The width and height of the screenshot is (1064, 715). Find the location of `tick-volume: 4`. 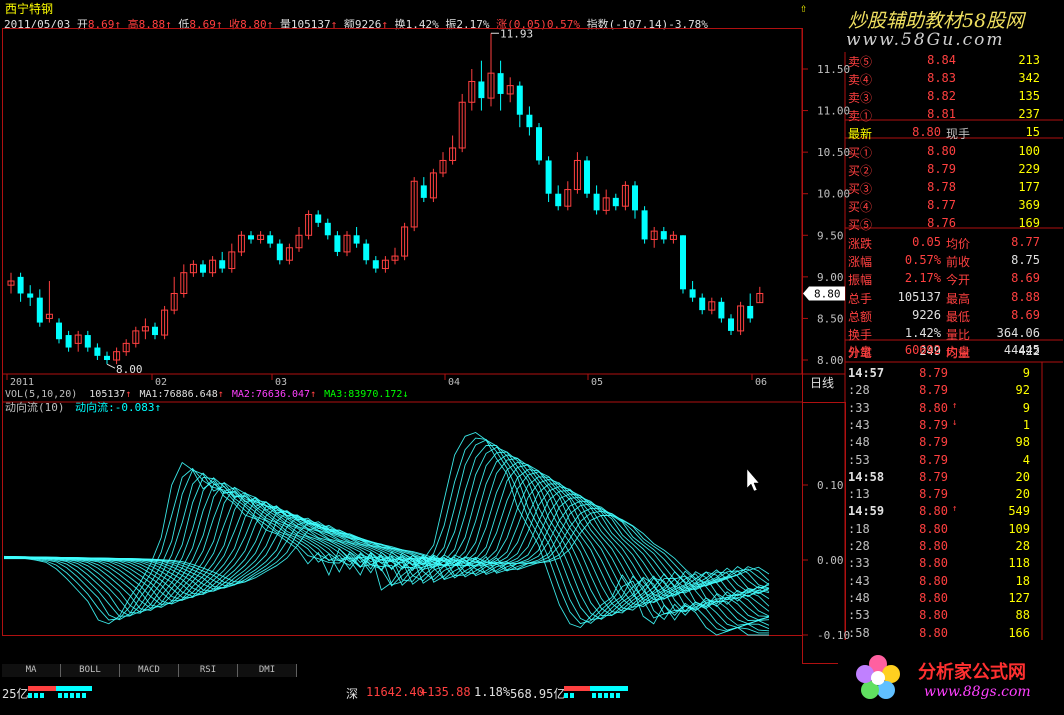

tick-volume: 4 is located at coordinates (1026, 459).